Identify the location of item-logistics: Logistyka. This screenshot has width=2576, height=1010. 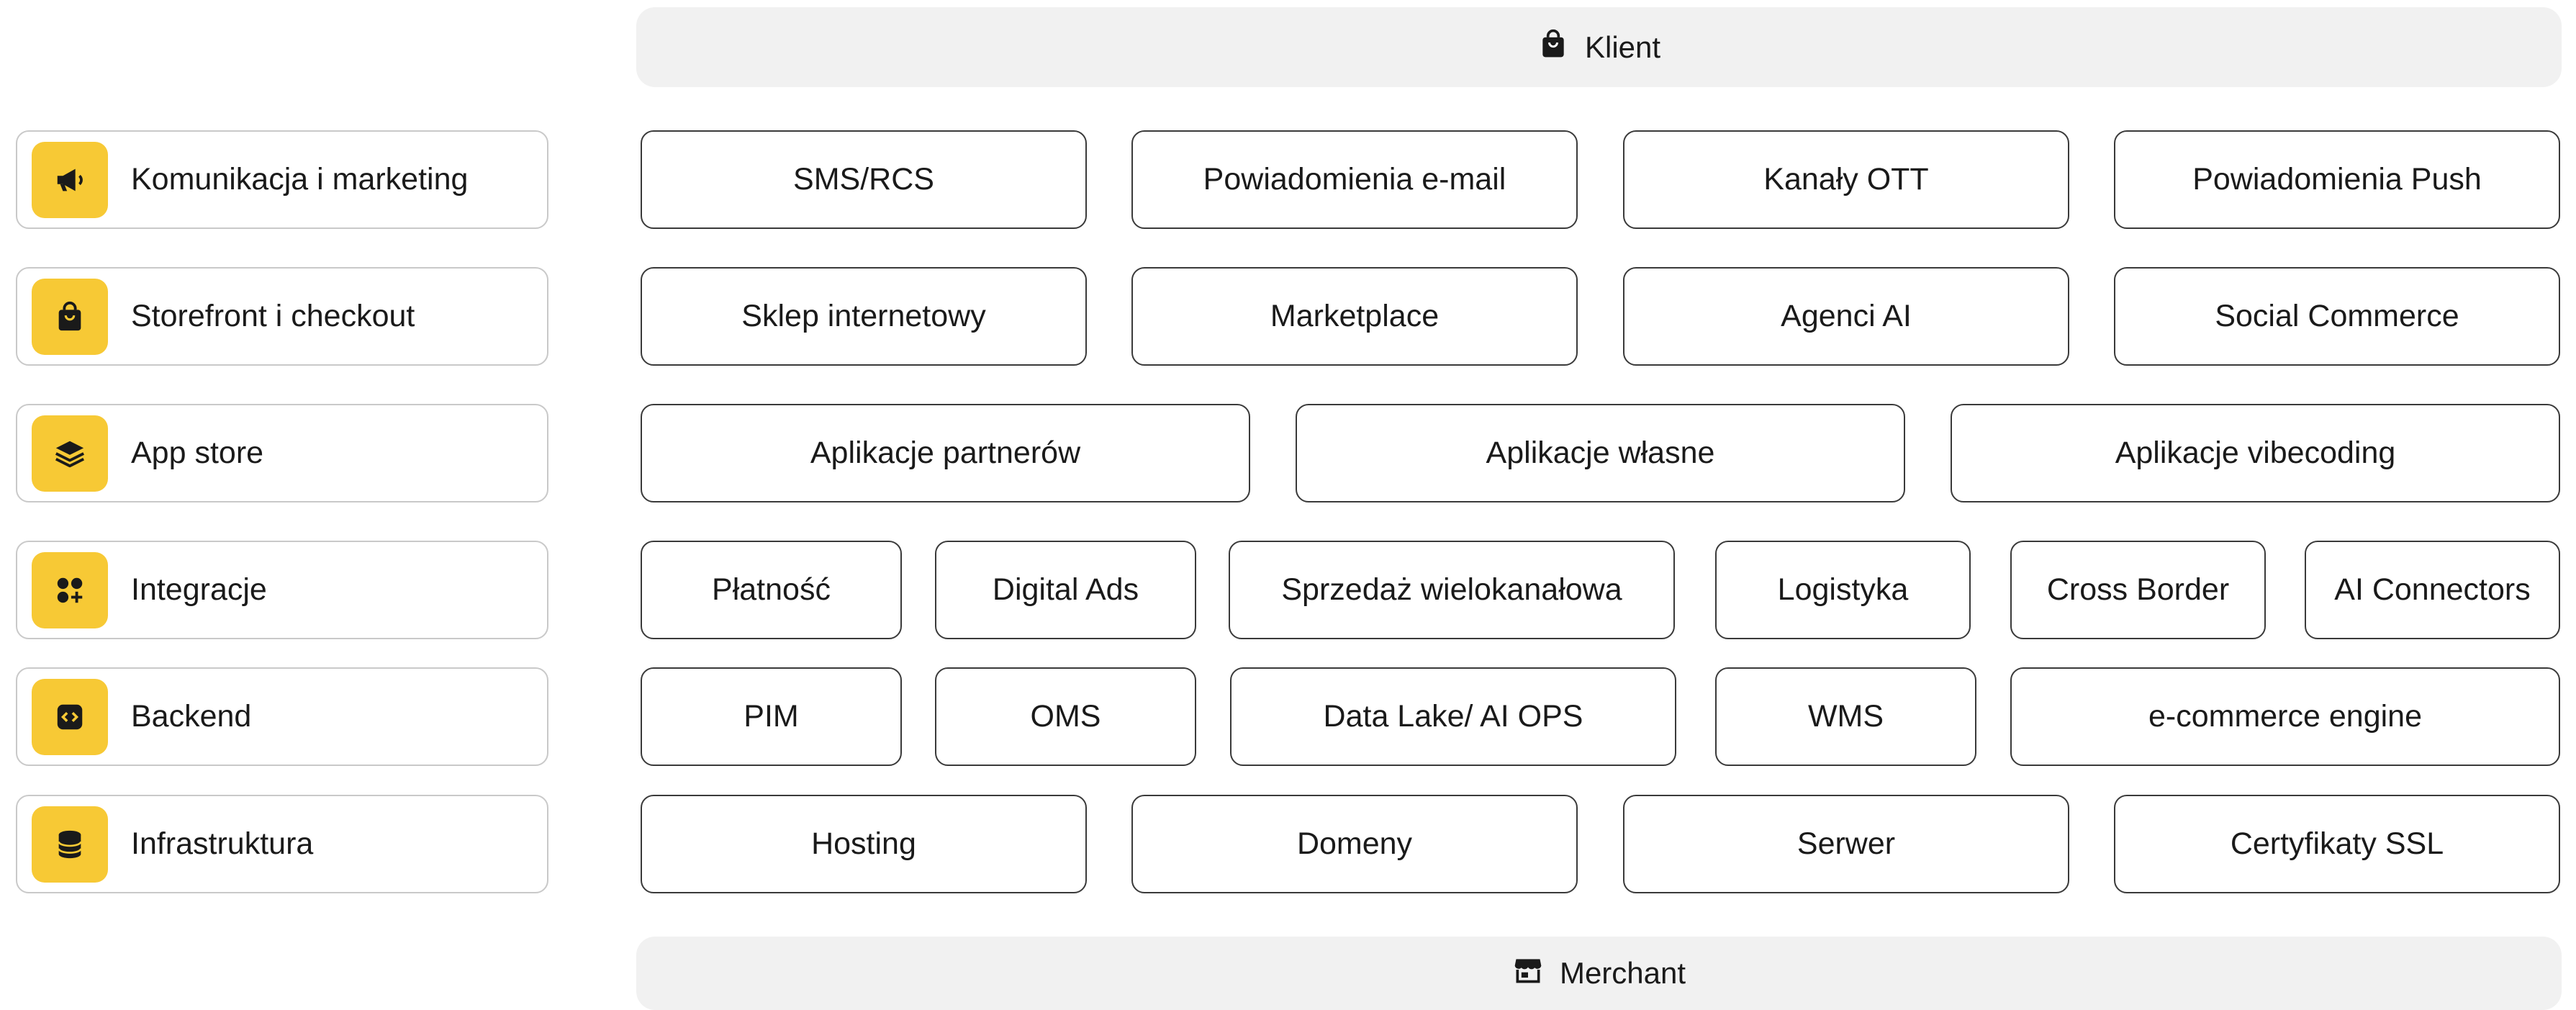
(1843, 590).